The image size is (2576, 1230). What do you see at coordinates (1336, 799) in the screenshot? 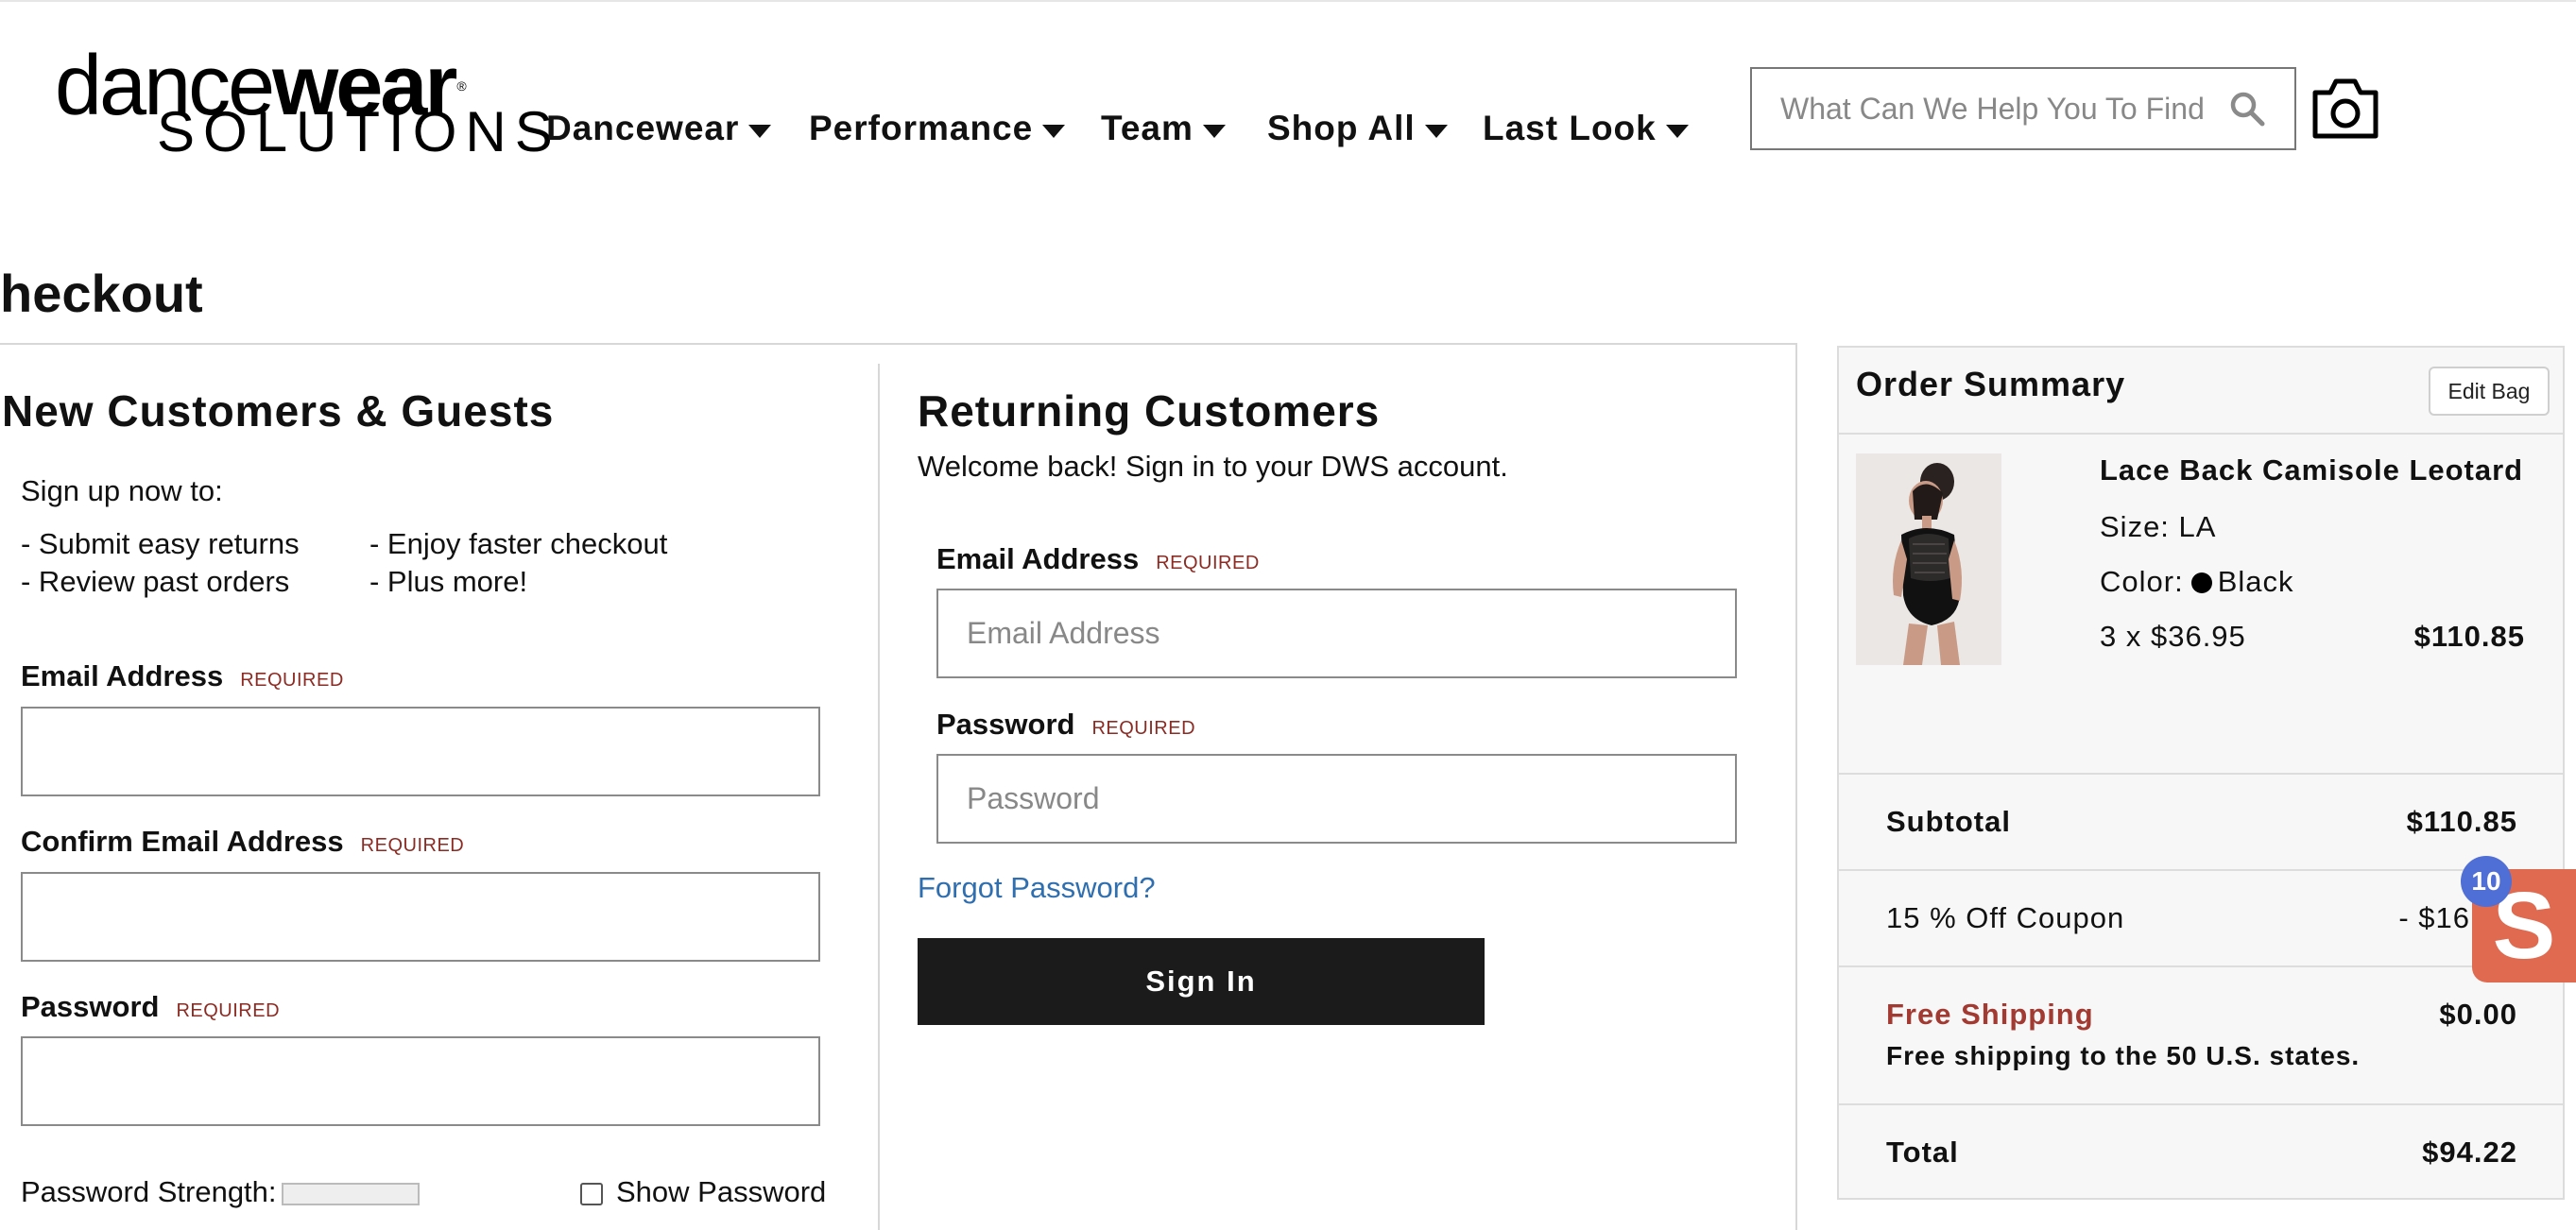
I see `signin-password-field` at bounding box center [1336, 799].